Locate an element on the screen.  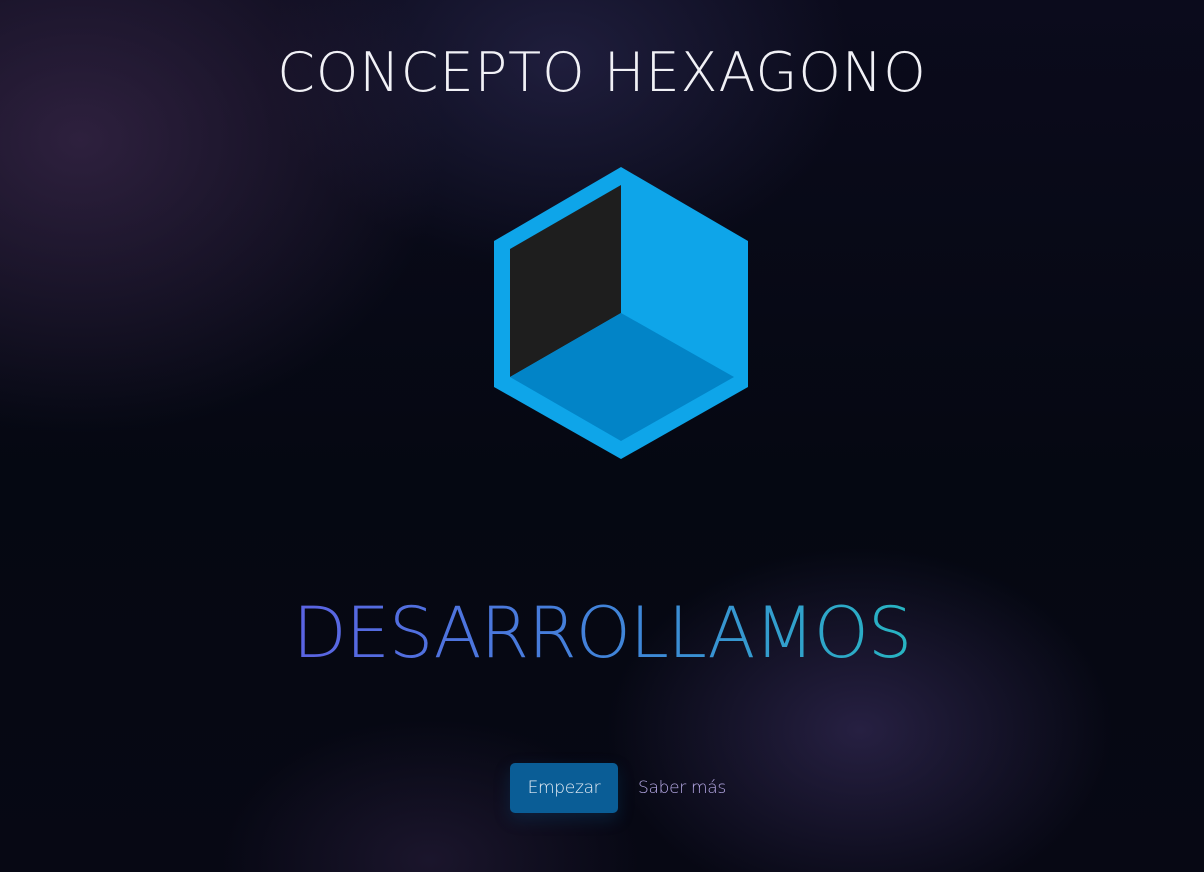
hexagon-cube-icon is located at coordinates (621, 313).